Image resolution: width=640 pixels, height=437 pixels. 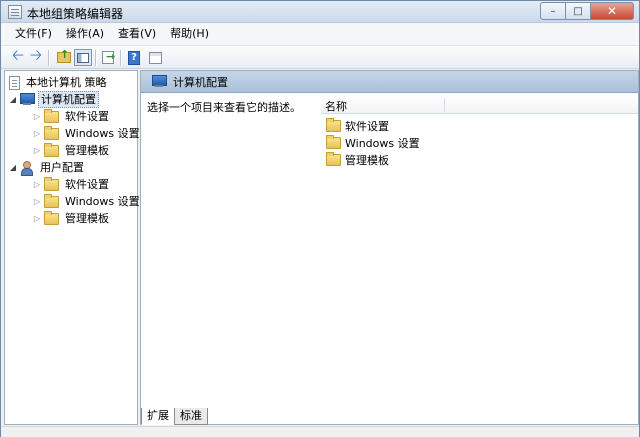 I want to click on window-controls: – □ ✕, so click(x=587, y=11).